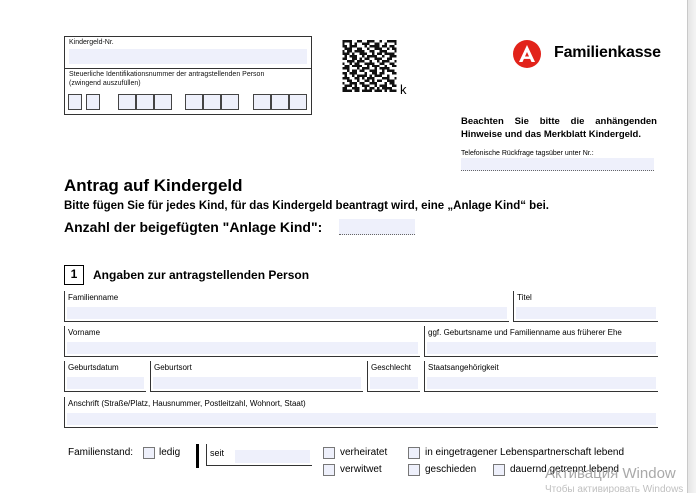  What do you see at coordinates (105, 383) in the screenshot?
I see `geburtsdatum-input` at bounding box center [105, 383].